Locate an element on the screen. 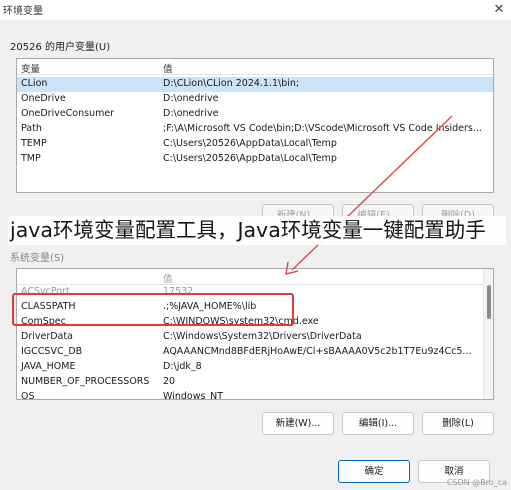  table-row: OneDrive D:\onedrive is located at coordinates (255, 99).